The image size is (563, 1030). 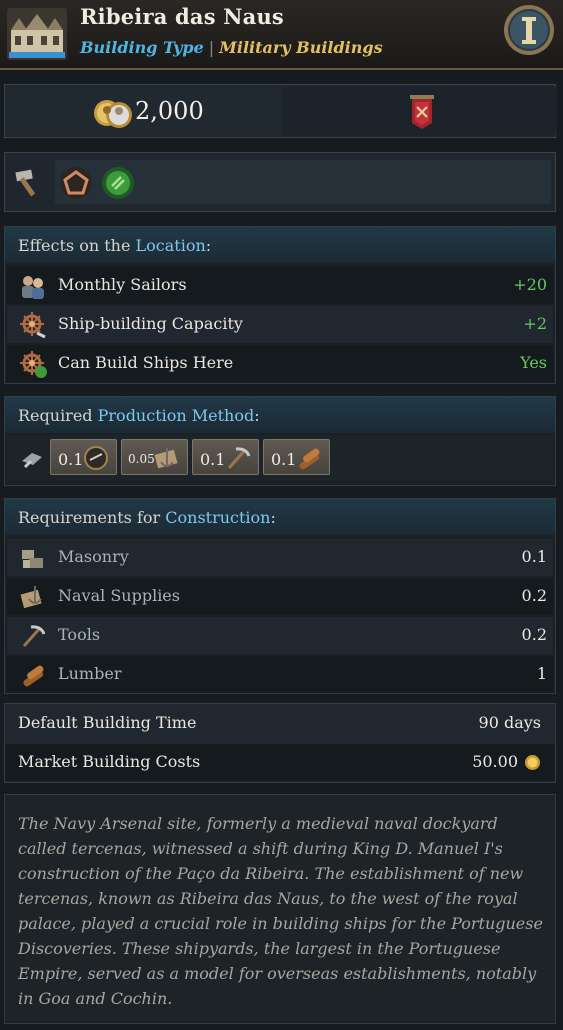 I want to click on cost-panel: 2,000, so click(x=280, y=111).